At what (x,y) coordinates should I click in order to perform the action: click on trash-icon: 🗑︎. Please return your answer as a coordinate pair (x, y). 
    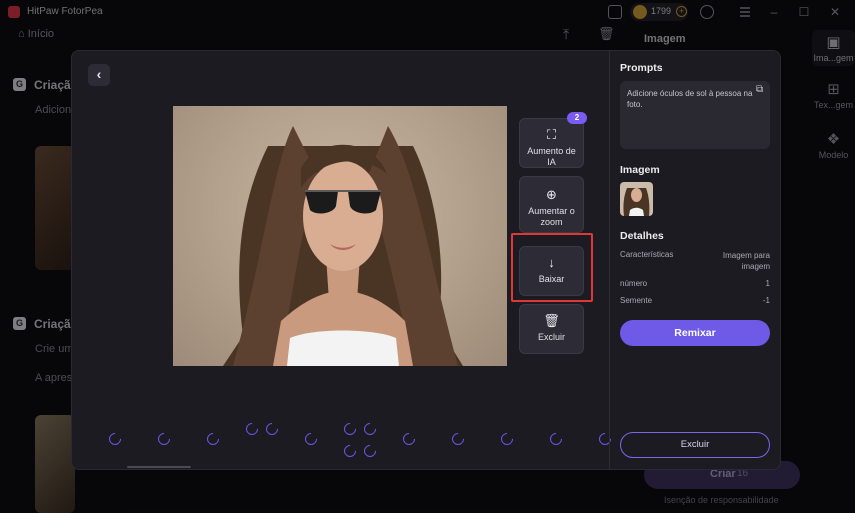
    Looking at the image, I should click on (551, 320).